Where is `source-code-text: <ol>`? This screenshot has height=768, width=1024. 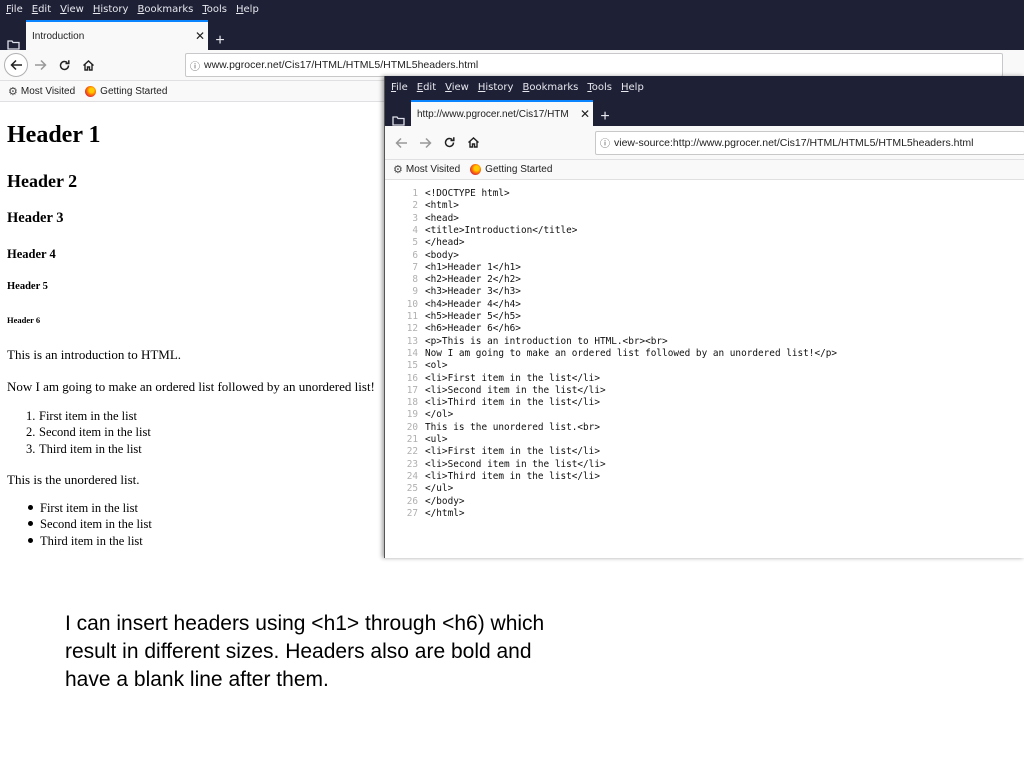 source-code-text: <ol> is located at coordinates (436, 366).